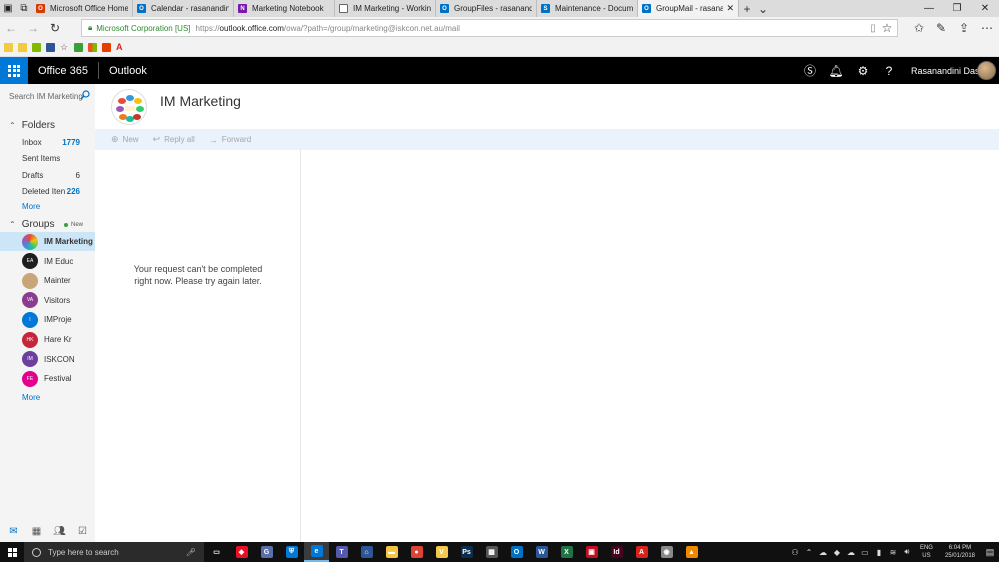 The width and height of the screenshot is (999, 562). What do you see at coordinates (960, 552) in the screenshot?
I see `clock: 6:04 PM 25/01/2018` at bounding box center [960, 552].